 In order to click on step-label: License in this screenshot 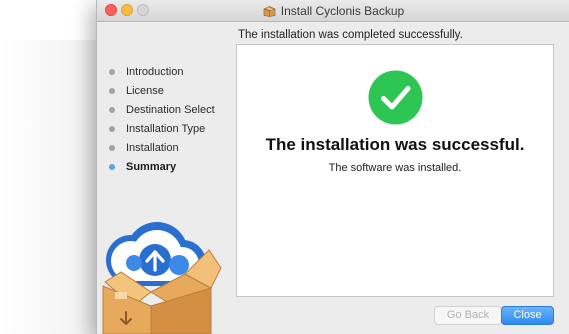, I will do `click(145, 90)`.